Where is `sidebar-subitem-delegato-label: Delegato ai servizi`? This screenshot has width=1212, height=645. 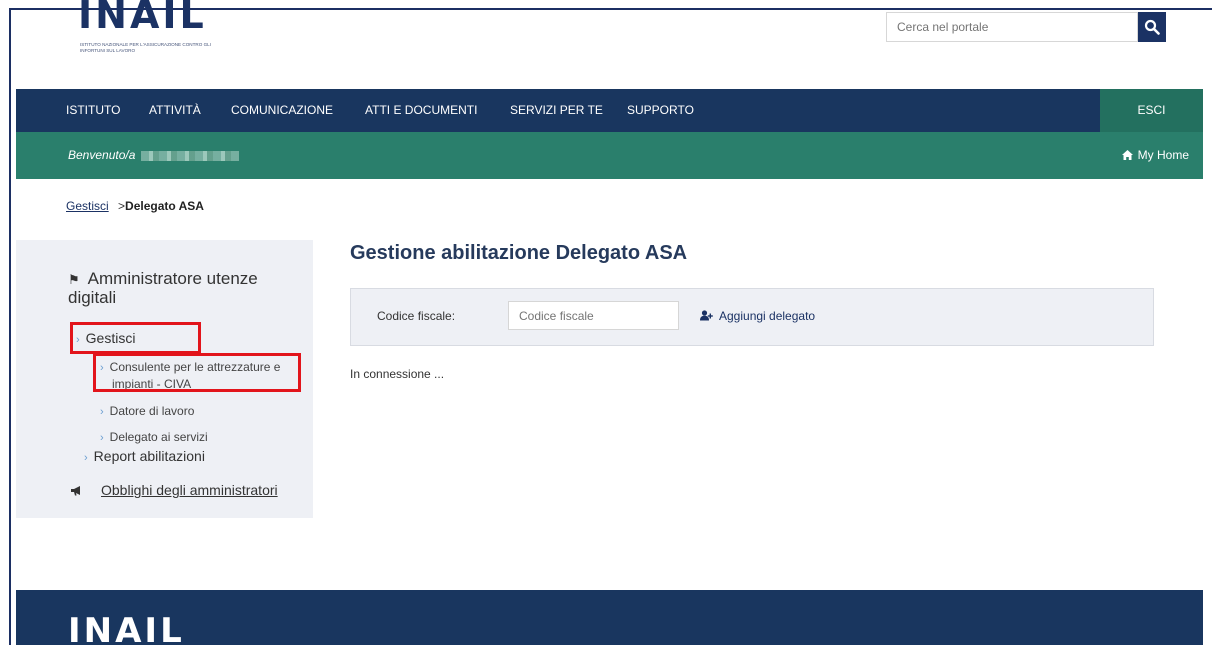
sidebar-subitem-delegato-label: Delegato ai servizi is located at coordinates (158, 437).